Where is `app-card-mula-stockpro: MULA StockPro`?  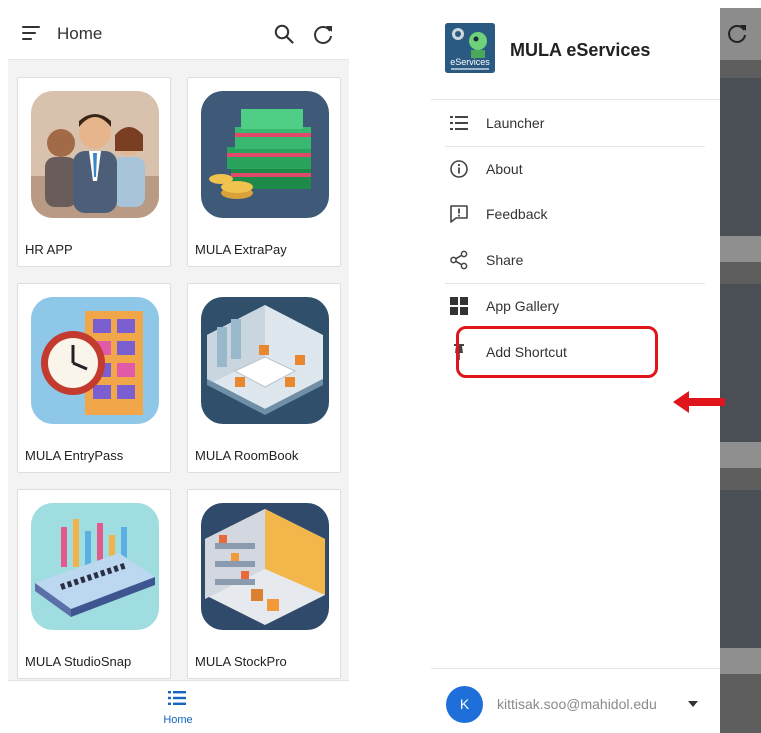 app-card-mula-stockpro: MULA StockPro is located at coordinates (264, 584).